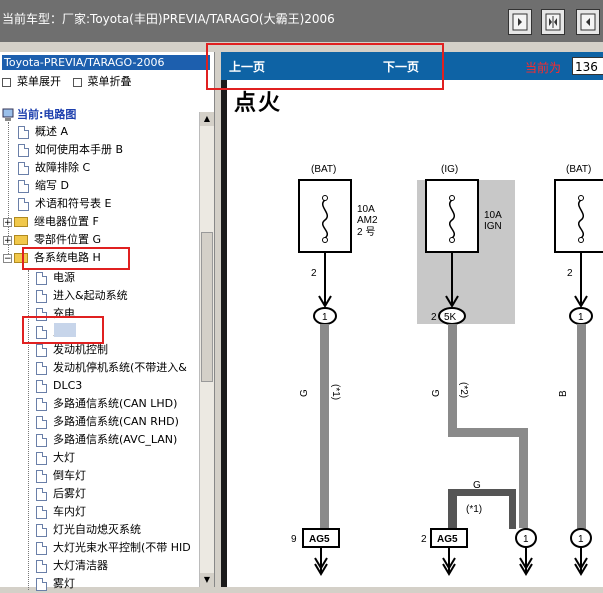 This screenshot has height=593, width=603. I want to click on wire-g-label-1: G, so click(304, 393).